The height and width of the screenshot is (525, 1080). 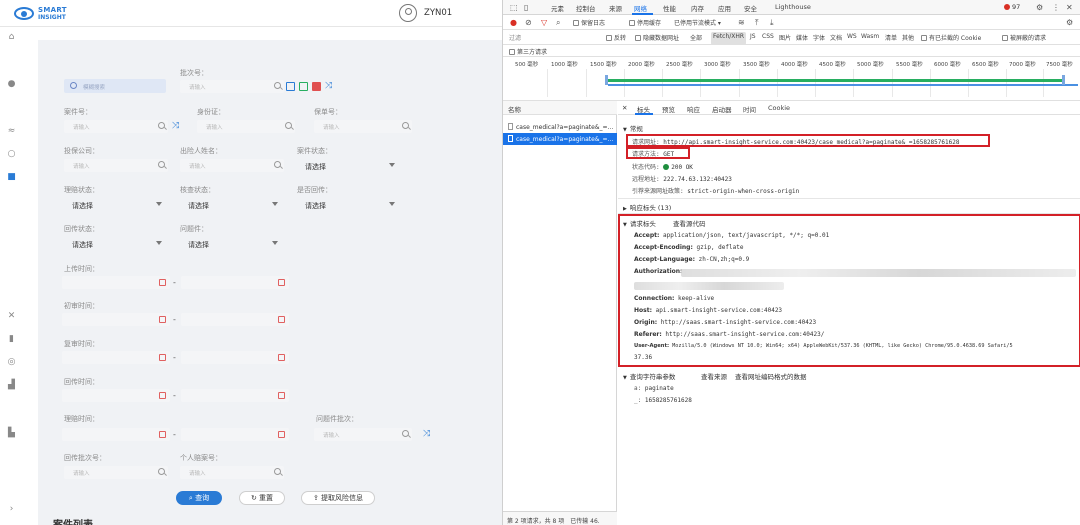 What do you see at coordinates (870, 36) in the screenshot?
I see `type-wasm: Wasm` at bounding box center [870, 36].